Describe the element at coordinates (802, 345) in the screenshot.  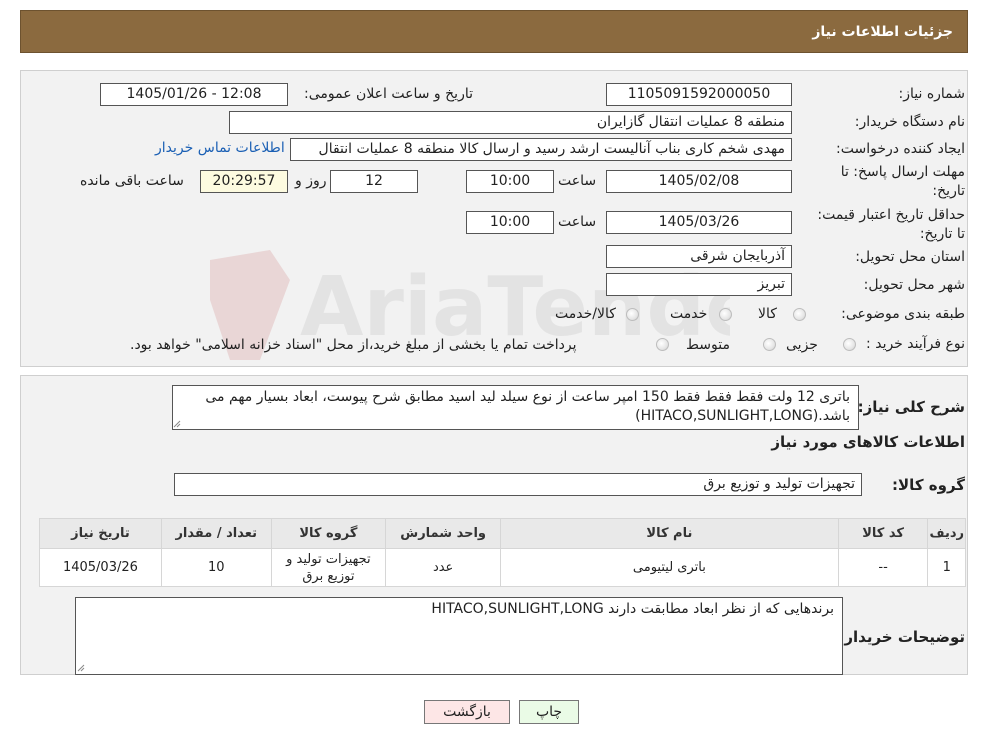
I see `purchase-small-label: جزیی` at that location.